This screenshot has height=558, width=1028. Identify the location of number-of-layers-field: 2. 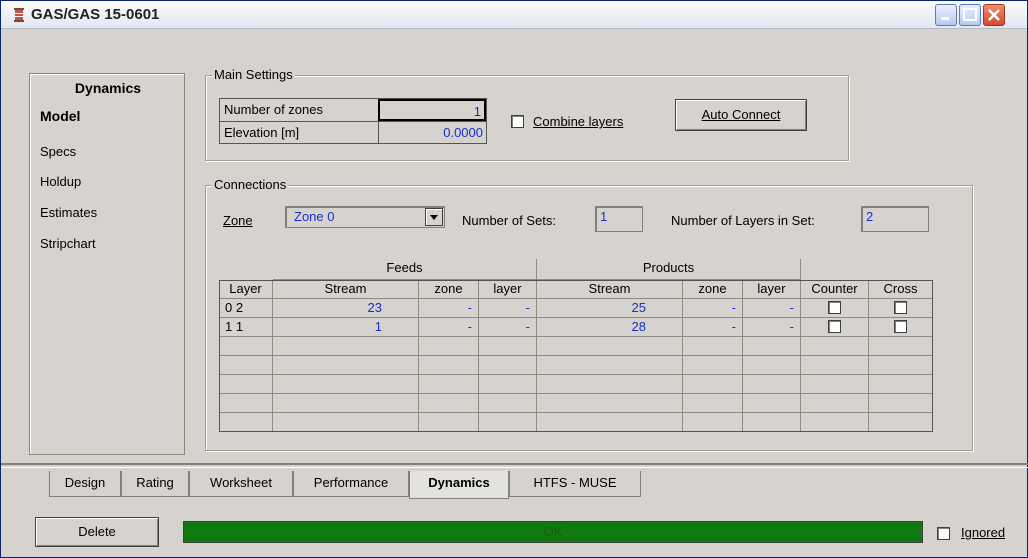
(895, 219).